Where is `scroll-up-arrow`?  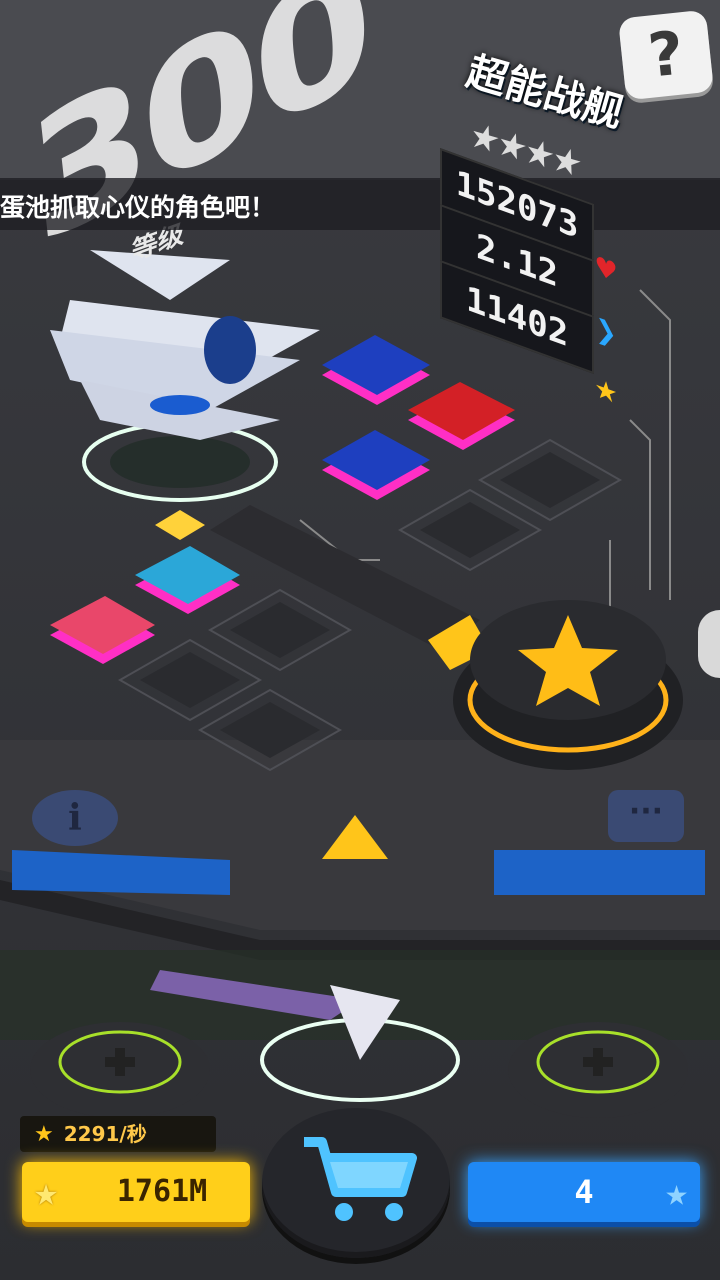
scroll-up-arrow is located at coordinates (355, 837).